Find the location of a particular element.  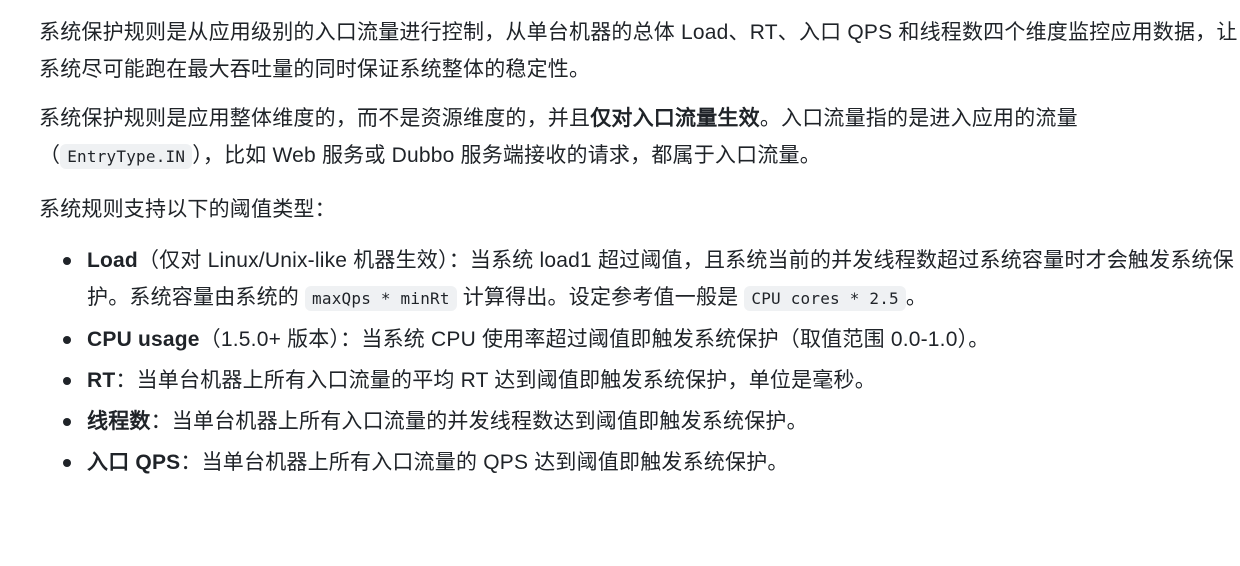

entry-qps-label: 入口 QPS is located at coordinates (134, 462).